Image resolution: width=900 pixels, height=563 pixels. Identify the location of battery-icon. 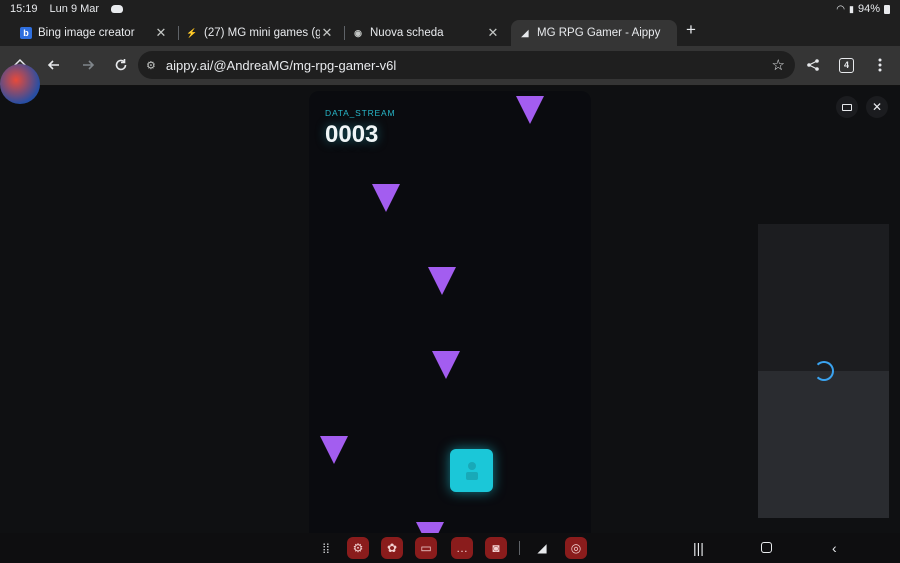
(887, 9).